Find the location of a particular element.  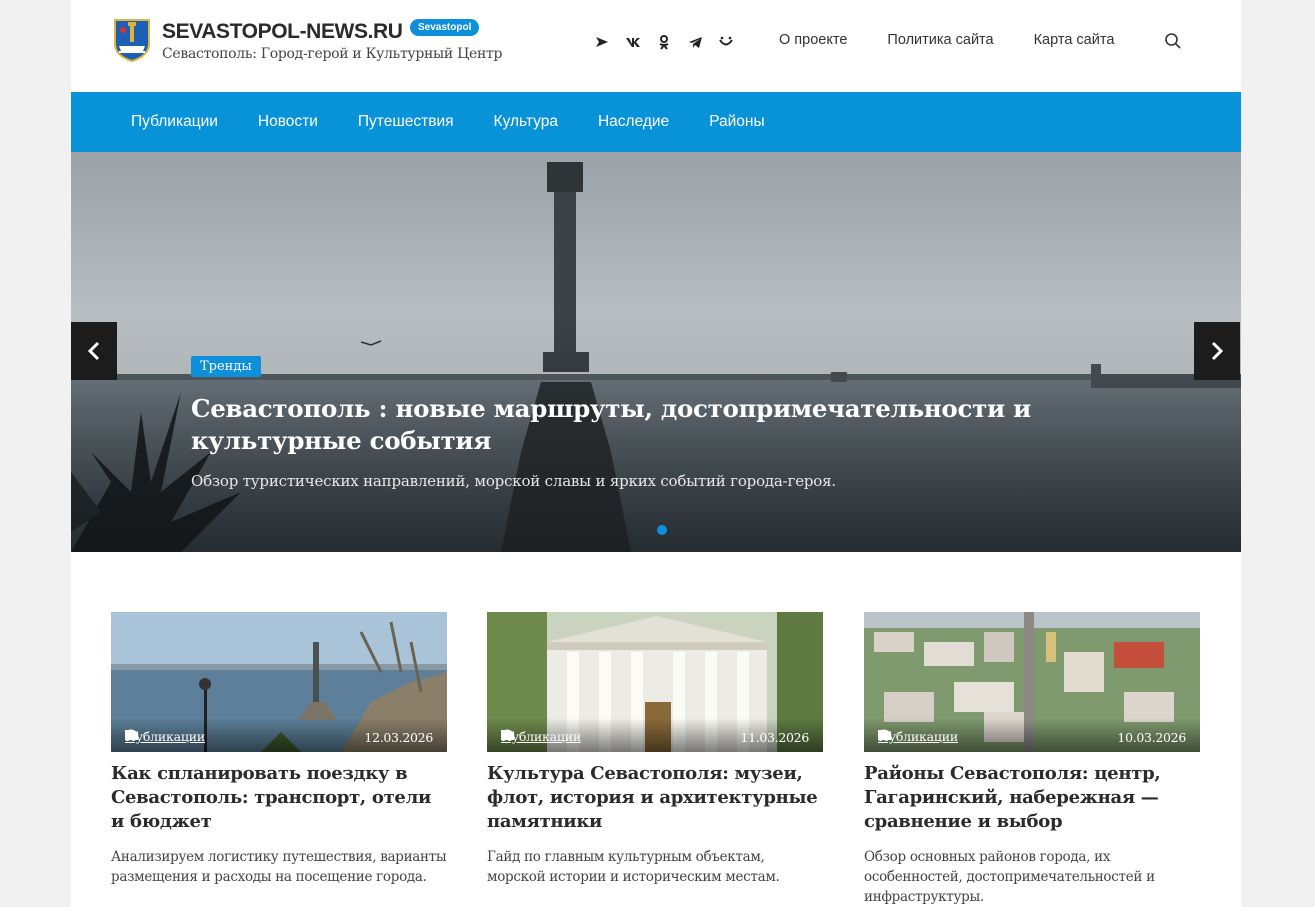

top-links: О проекте Политика сайта Карта сайта is located at coordinates (966, 40).